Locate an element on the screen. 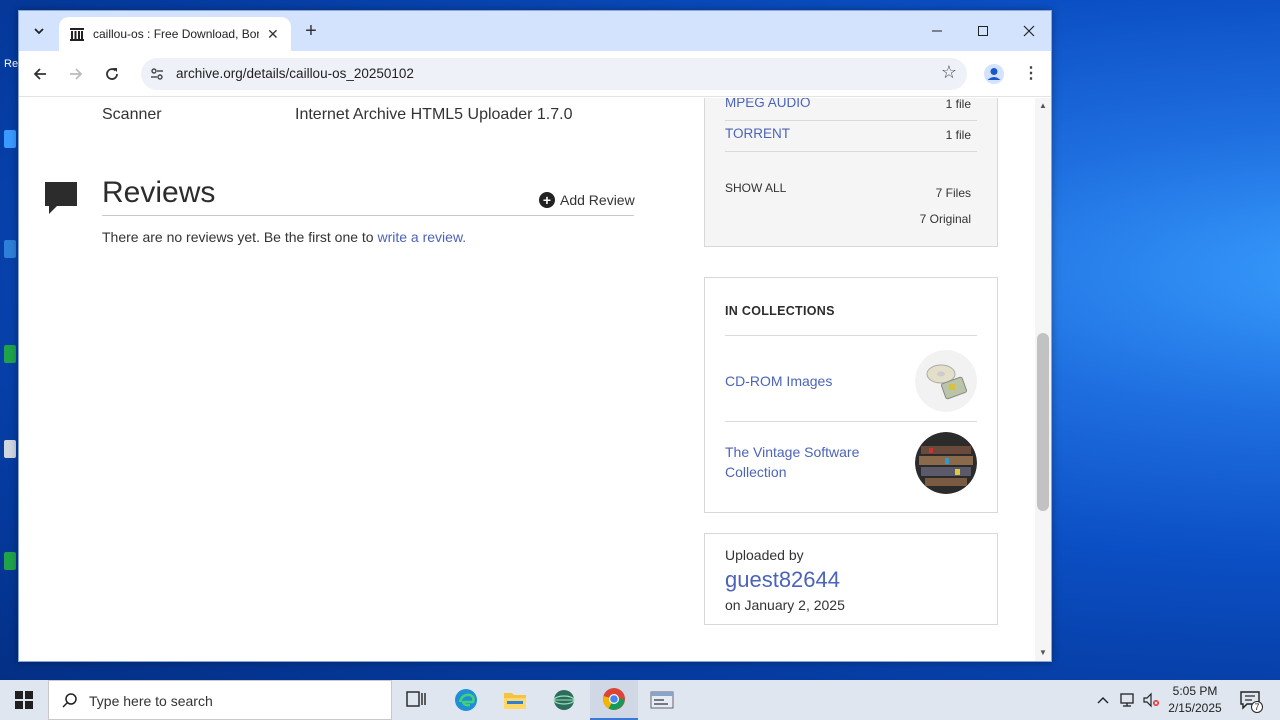  scroll-up-arrow-icon: ▲ is located at coordinates (1043, 105).